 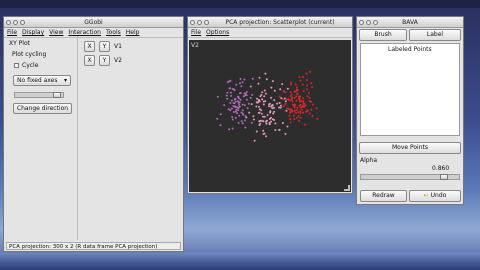 I want to click on v2-y-button: Y, so click(x=104, y=60).